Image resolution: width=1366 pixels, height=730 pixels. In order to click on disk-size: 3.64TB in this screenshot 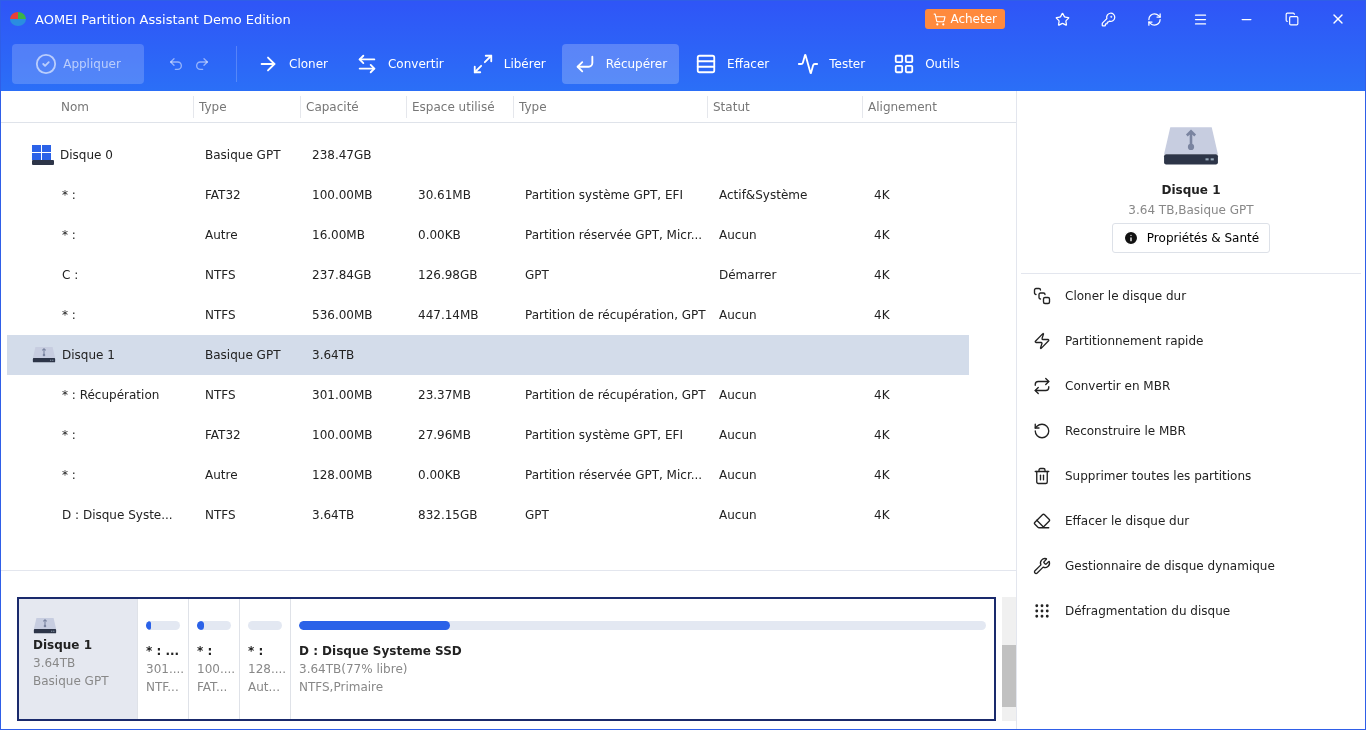, I will do `click(55, 663)`.